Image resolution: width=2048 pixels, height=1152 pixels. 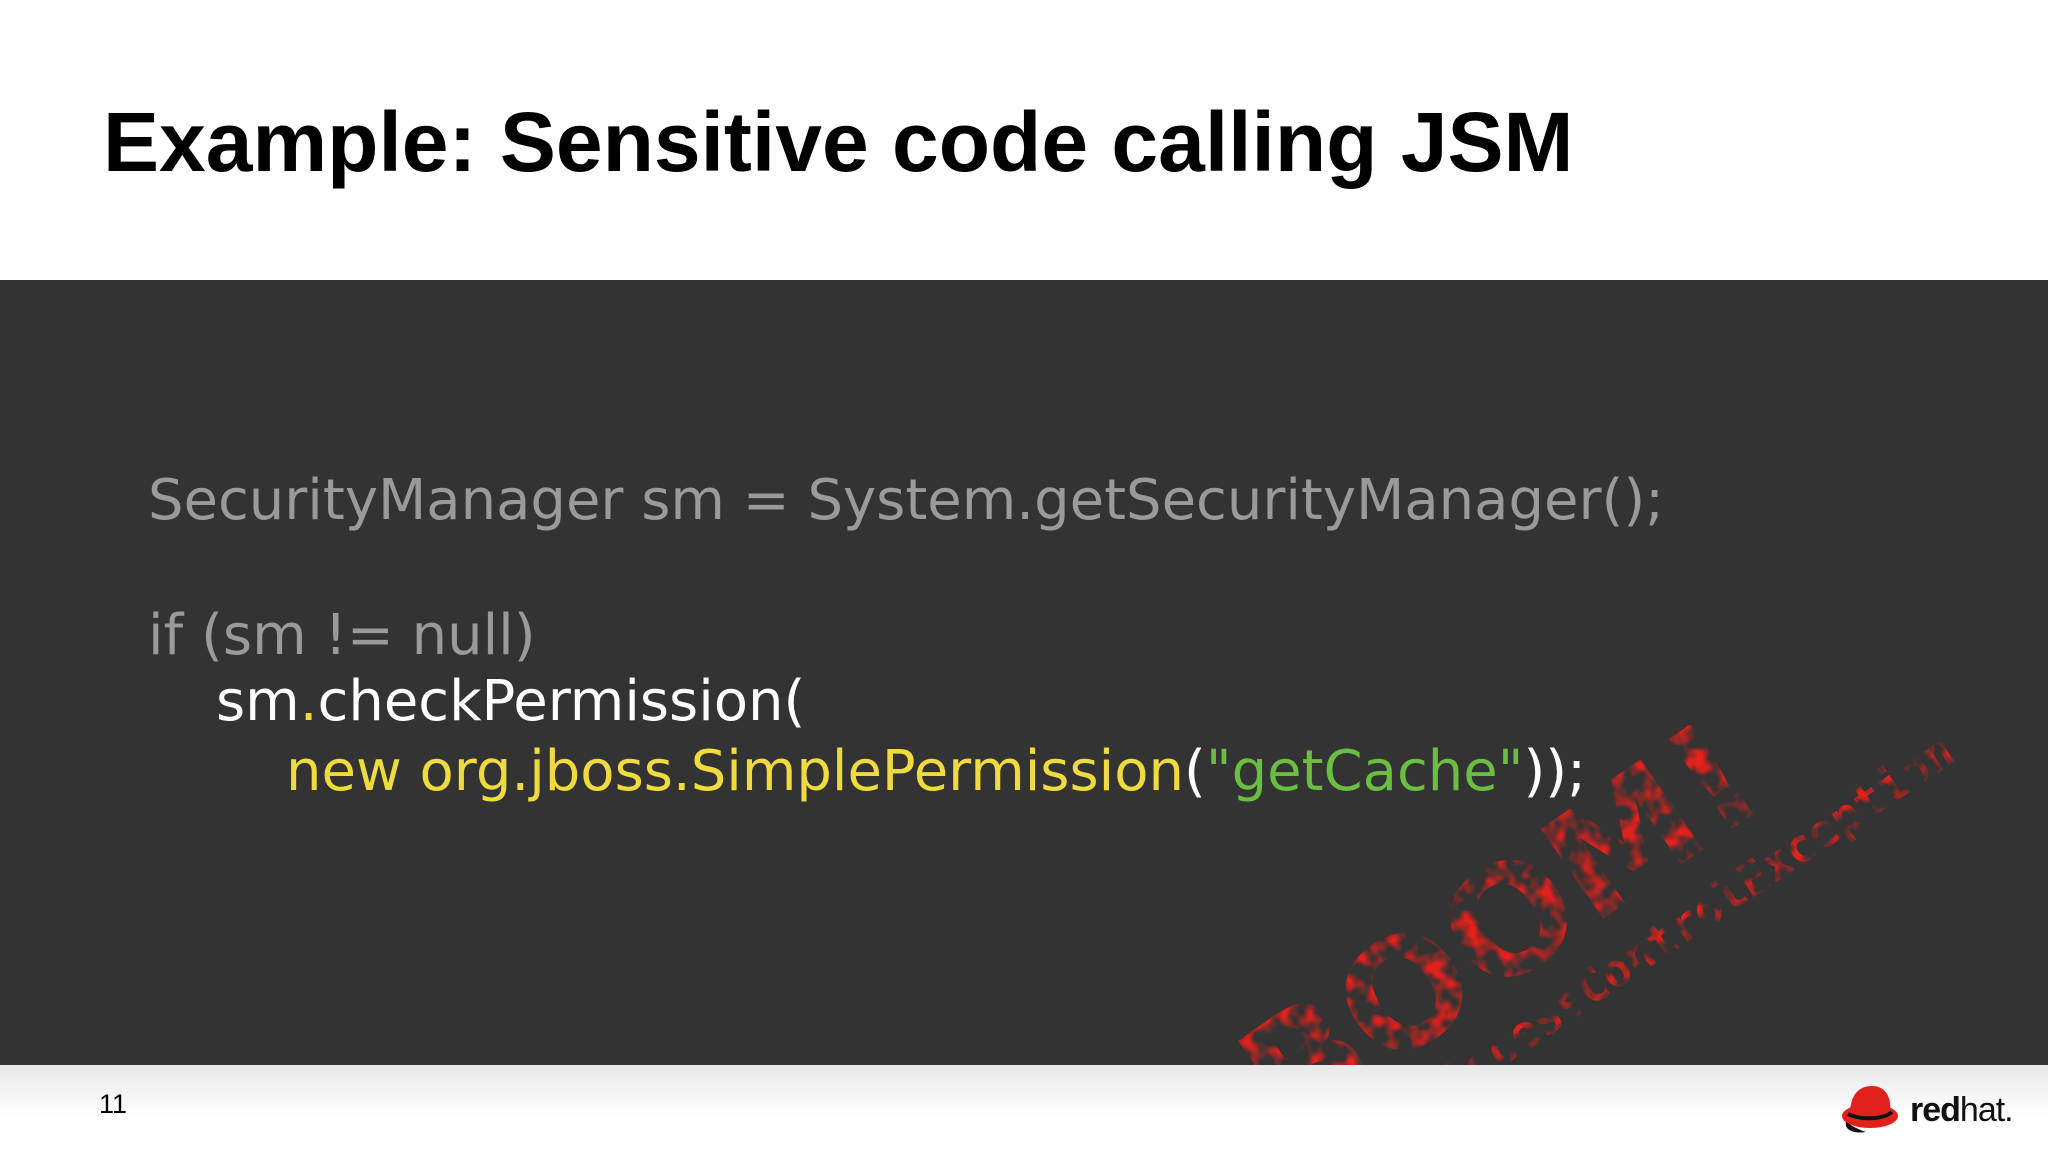 I want to click on boom-stamp: BOOM! AccessControlException, so click(x=1586, y=877).